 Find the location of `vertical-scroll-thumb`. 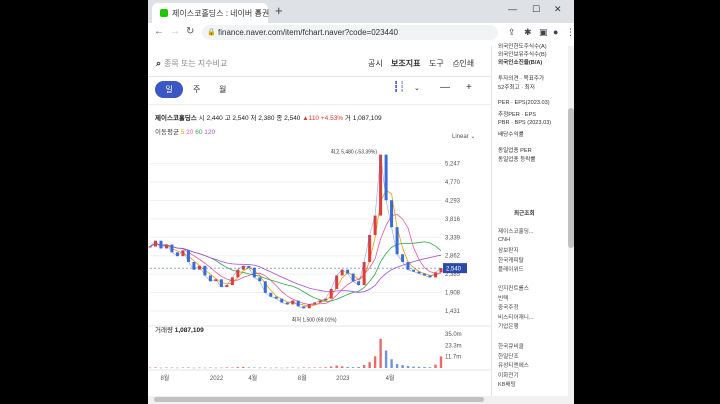

vertical-scroll-thumb is located at coordinates (571, 178).